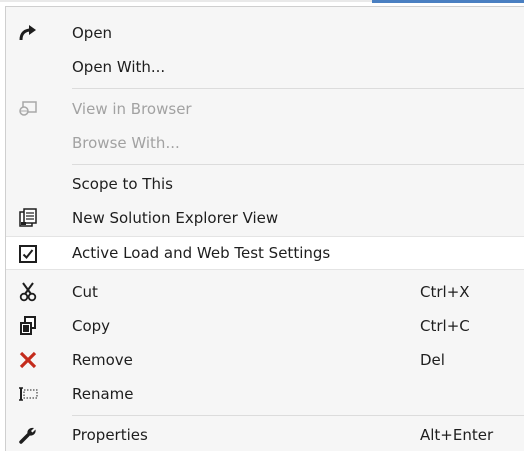  I want to click on menu-item-shortcut: Ctrl+X, so click(445, 292).